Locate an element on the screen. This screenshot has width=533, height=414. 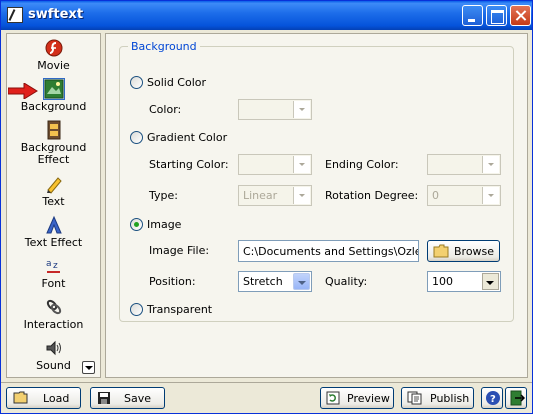
exit-door-icon is located at coordinates (517, 398).